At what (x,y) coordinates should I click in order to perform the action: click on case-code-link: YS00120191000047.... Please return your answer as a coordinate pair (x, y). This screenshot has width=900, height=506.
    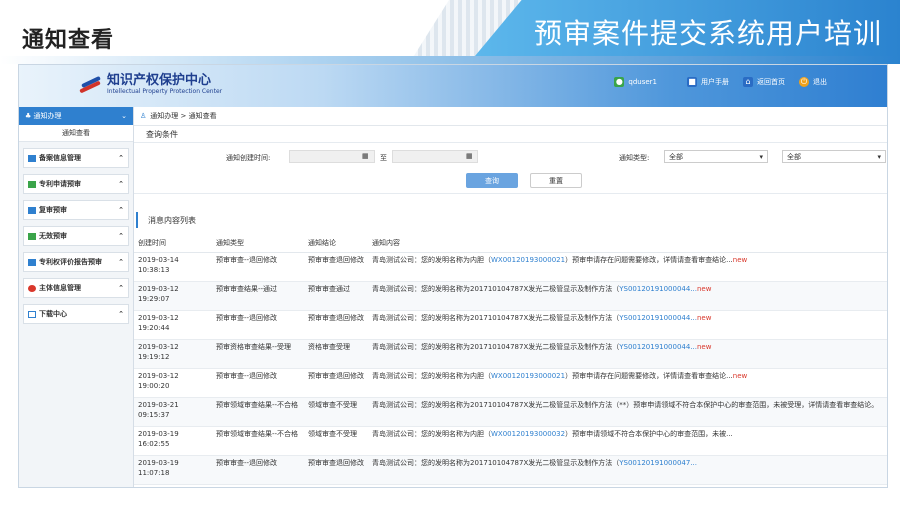
    Looking at the image, I should click on (658, 463).